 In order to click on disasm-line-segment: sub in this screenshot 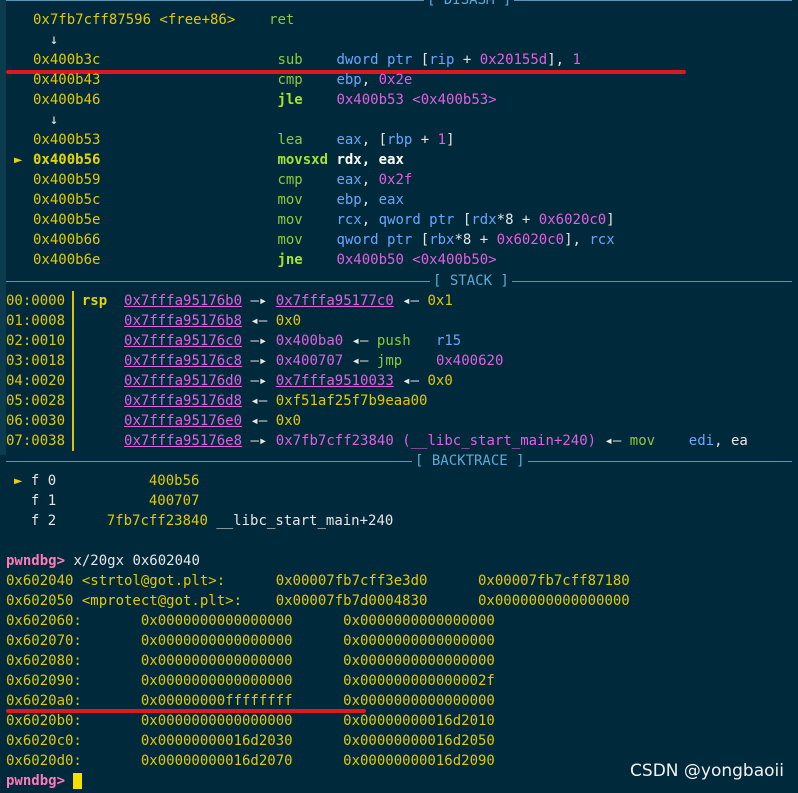, I will do `click(307, 60)`.